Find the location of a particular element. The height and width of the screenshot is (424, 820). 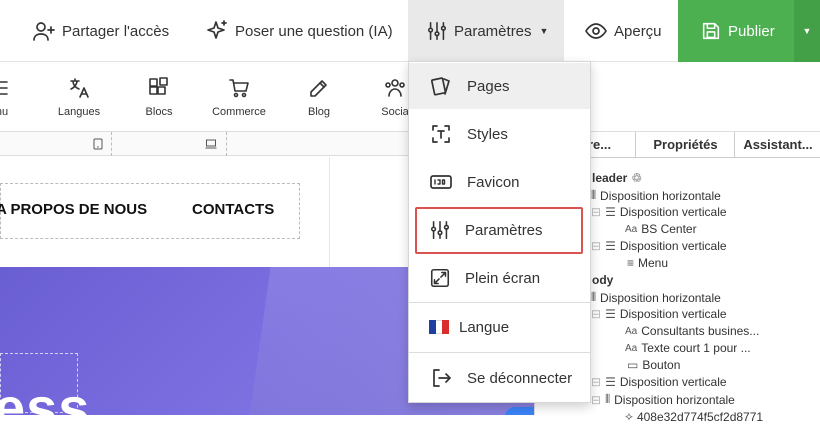

publish-options-button: ▼ is located at coordinates (807, 31).